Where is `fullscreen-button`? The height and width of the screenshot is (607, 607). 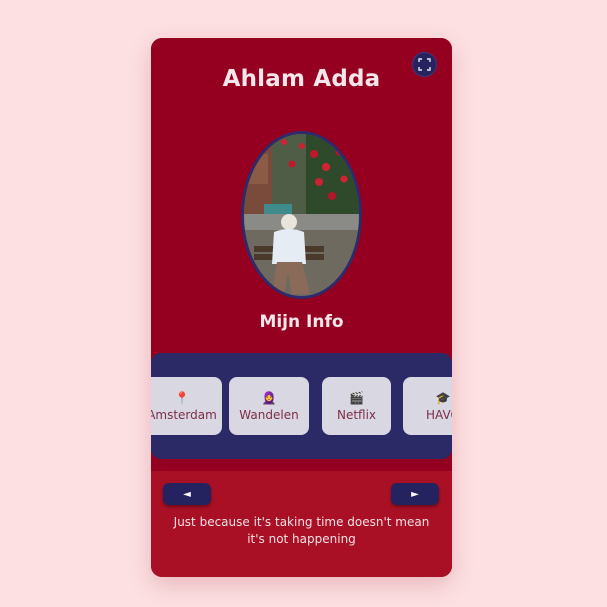 fullscreen-button is located at coordinates (424, 64).